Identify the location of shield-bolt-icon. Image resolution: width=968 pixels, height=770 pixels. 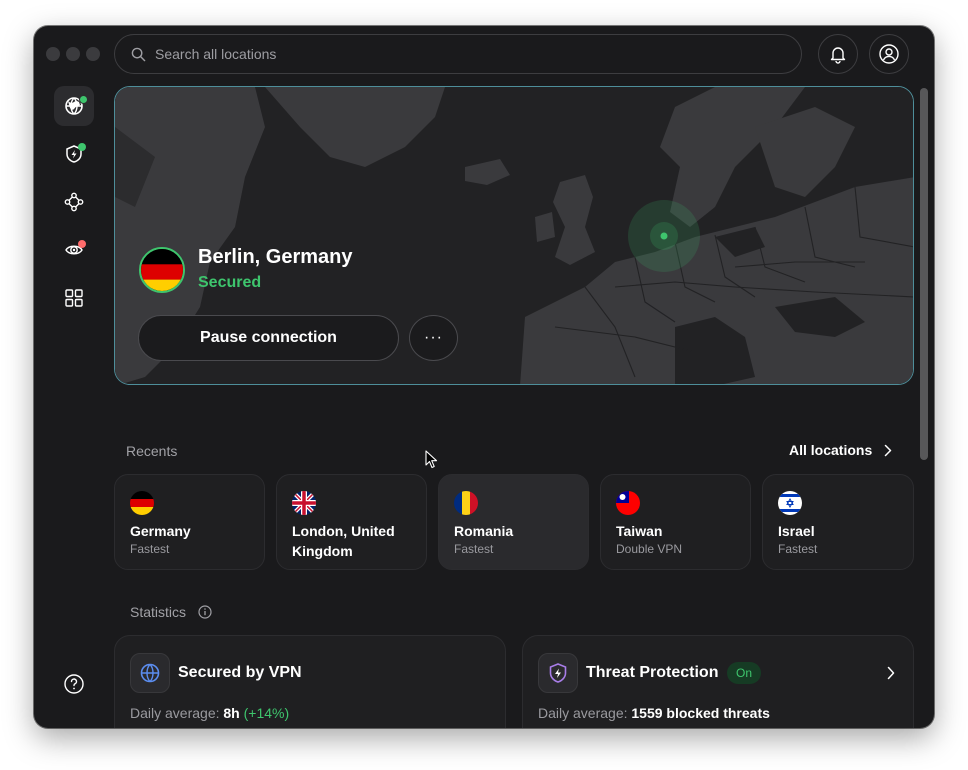
(558, 673).